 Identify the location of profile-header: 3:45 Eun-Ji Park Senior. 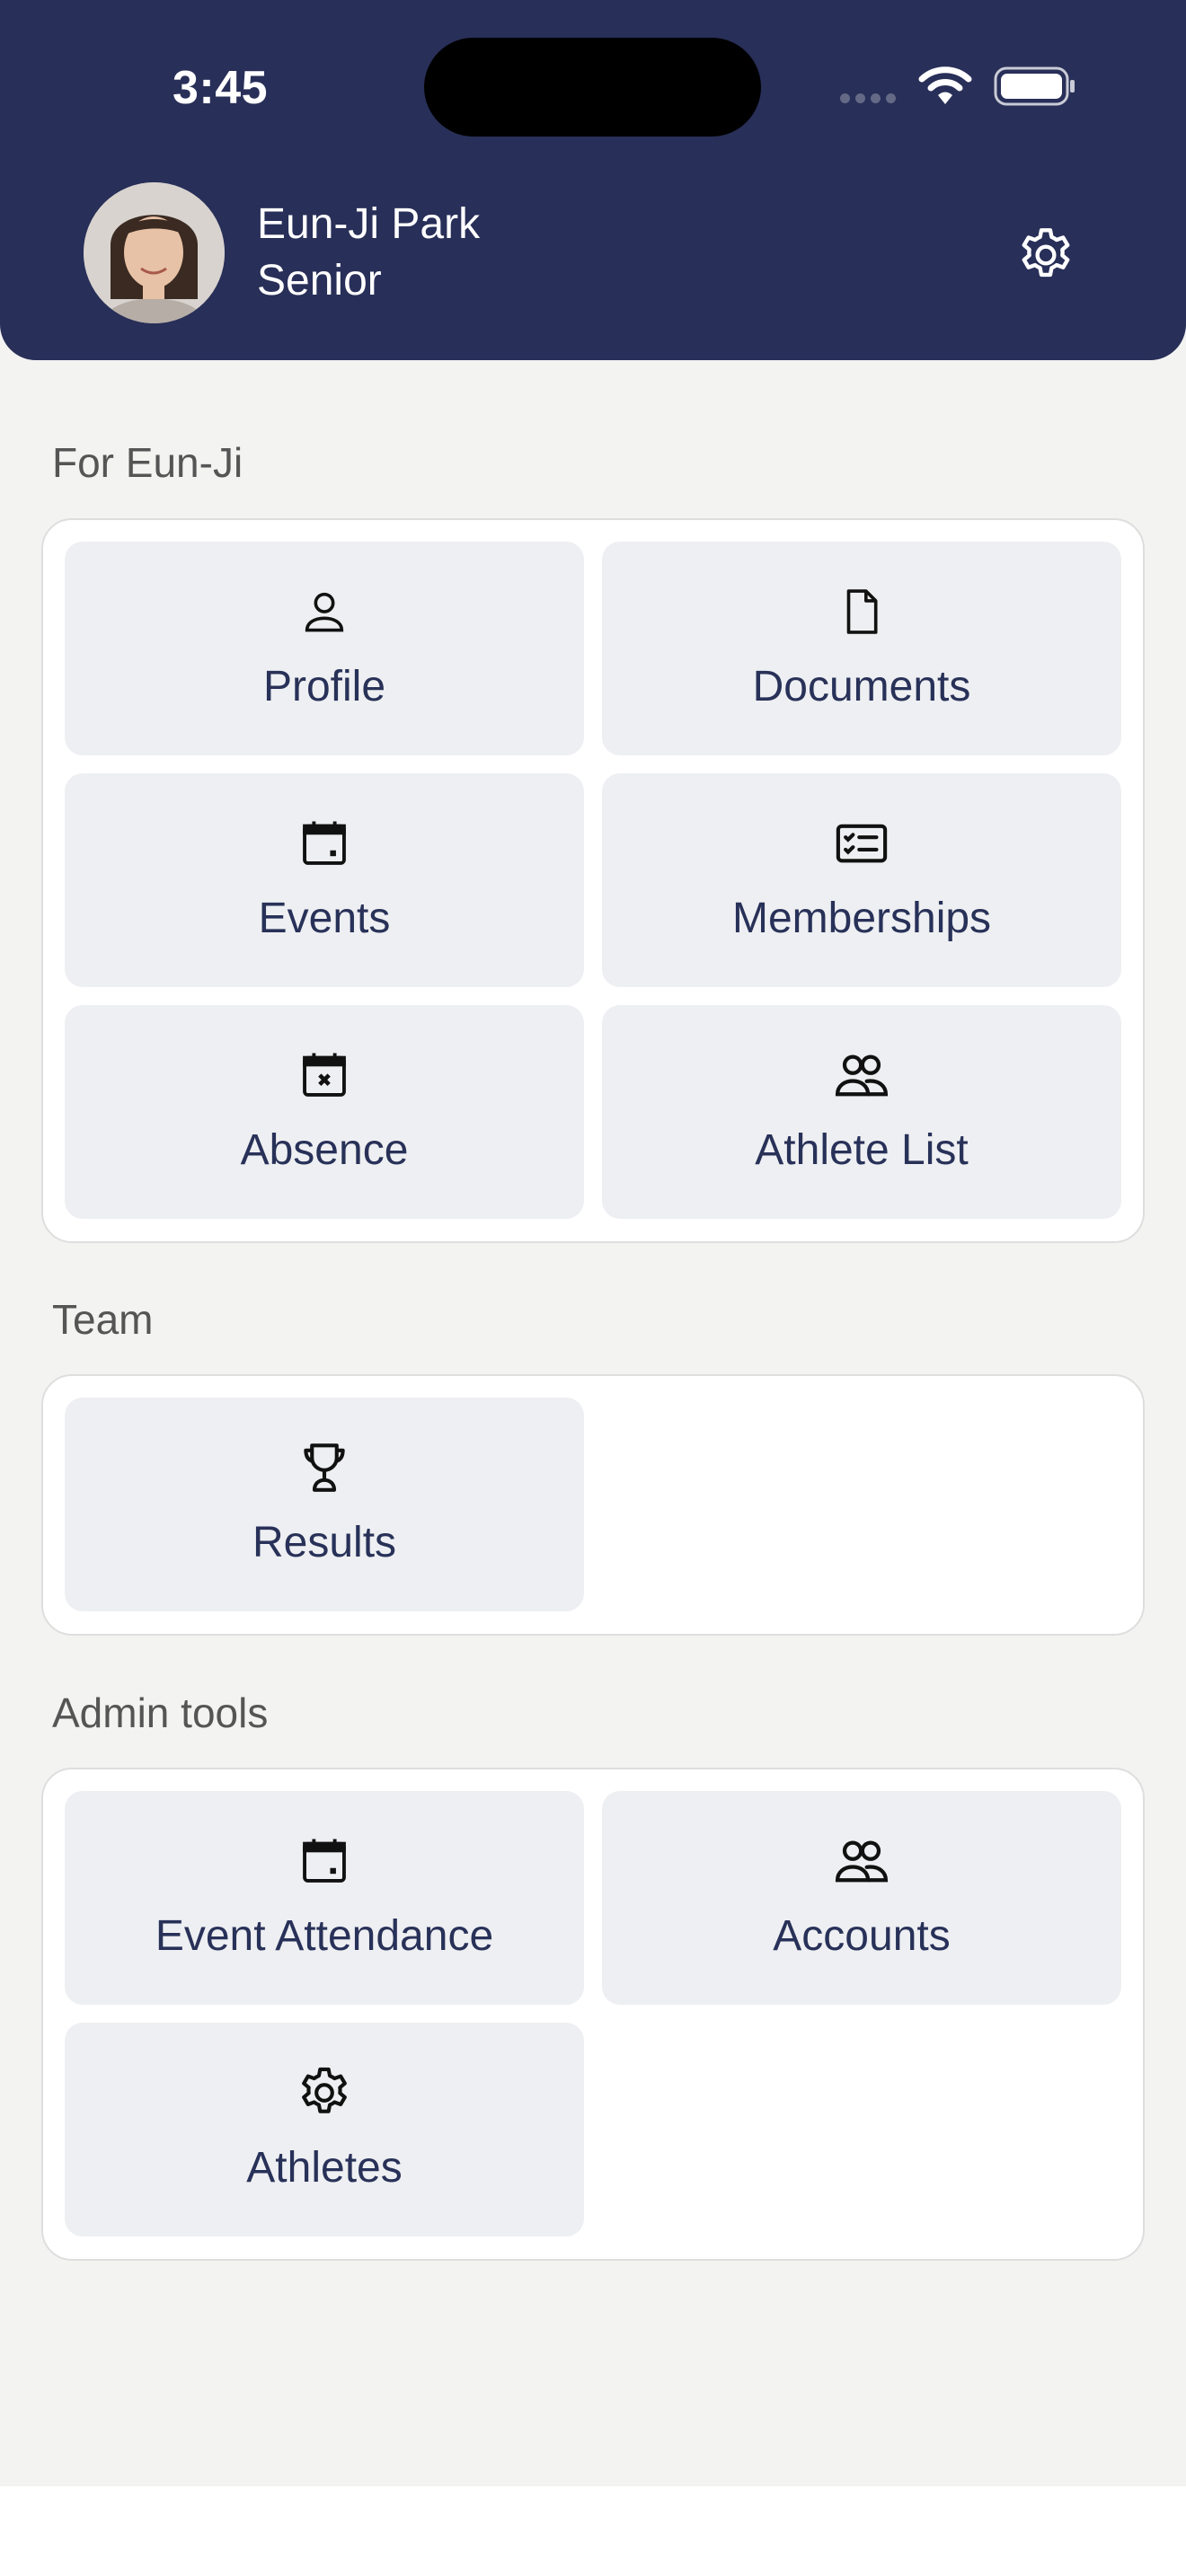
(593, 180).